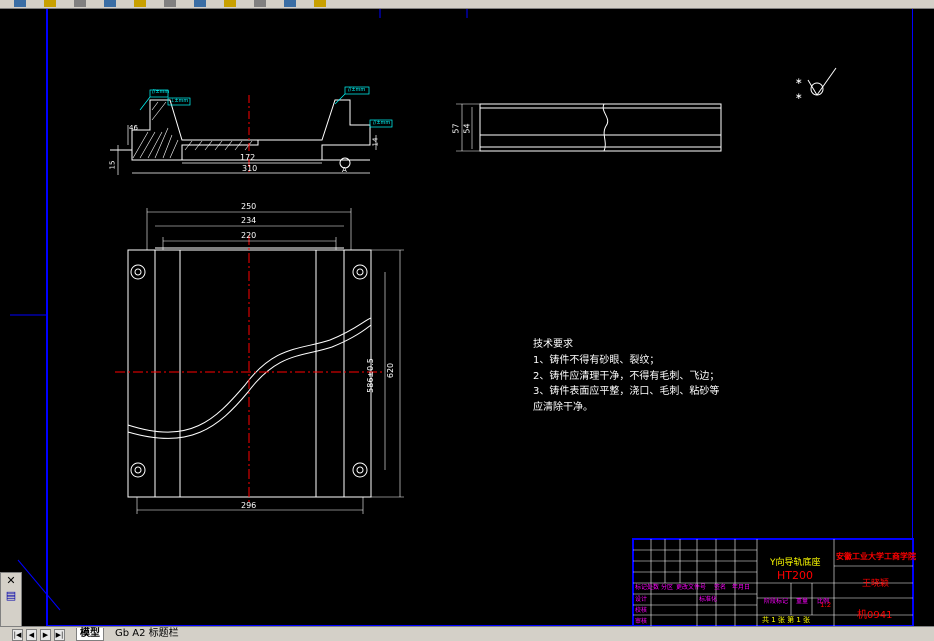 This screenshot has height=641, width=934. I want to click on school-name: 安徽工业大学工商学院, so click(876, 556).